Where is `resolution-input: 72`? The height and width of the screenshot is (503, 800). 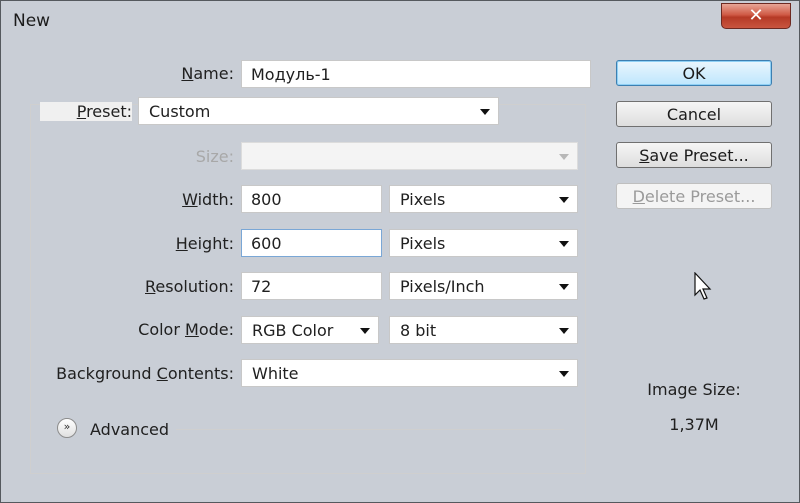
resolution-input: 72 is located at coordinates (311, 286).